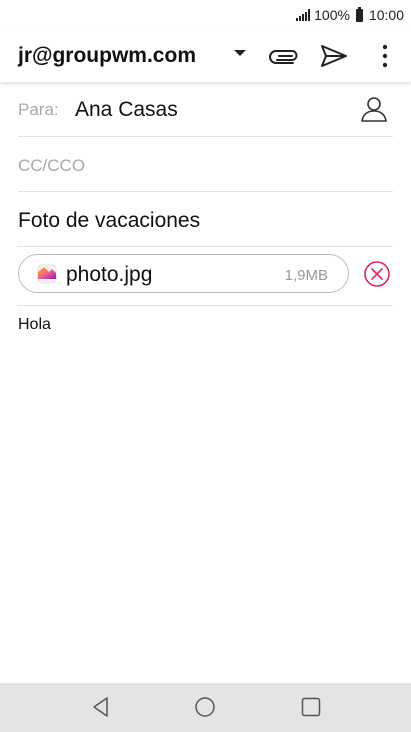 Image resolution: width=411 pixels, height=732 pixels. Describe the element at coordinates (101, 707) in the screenshot. I see `back-icon` at that location.